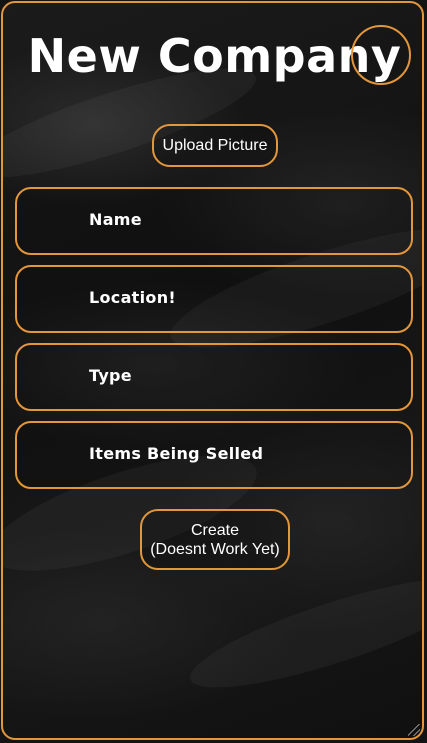 The height and width of the screenshot is (743, 427). Describe the element at coordinates (215, 549) in the screenshot. I see `create-button-note: (Doesnt Work Yet)` at that location.